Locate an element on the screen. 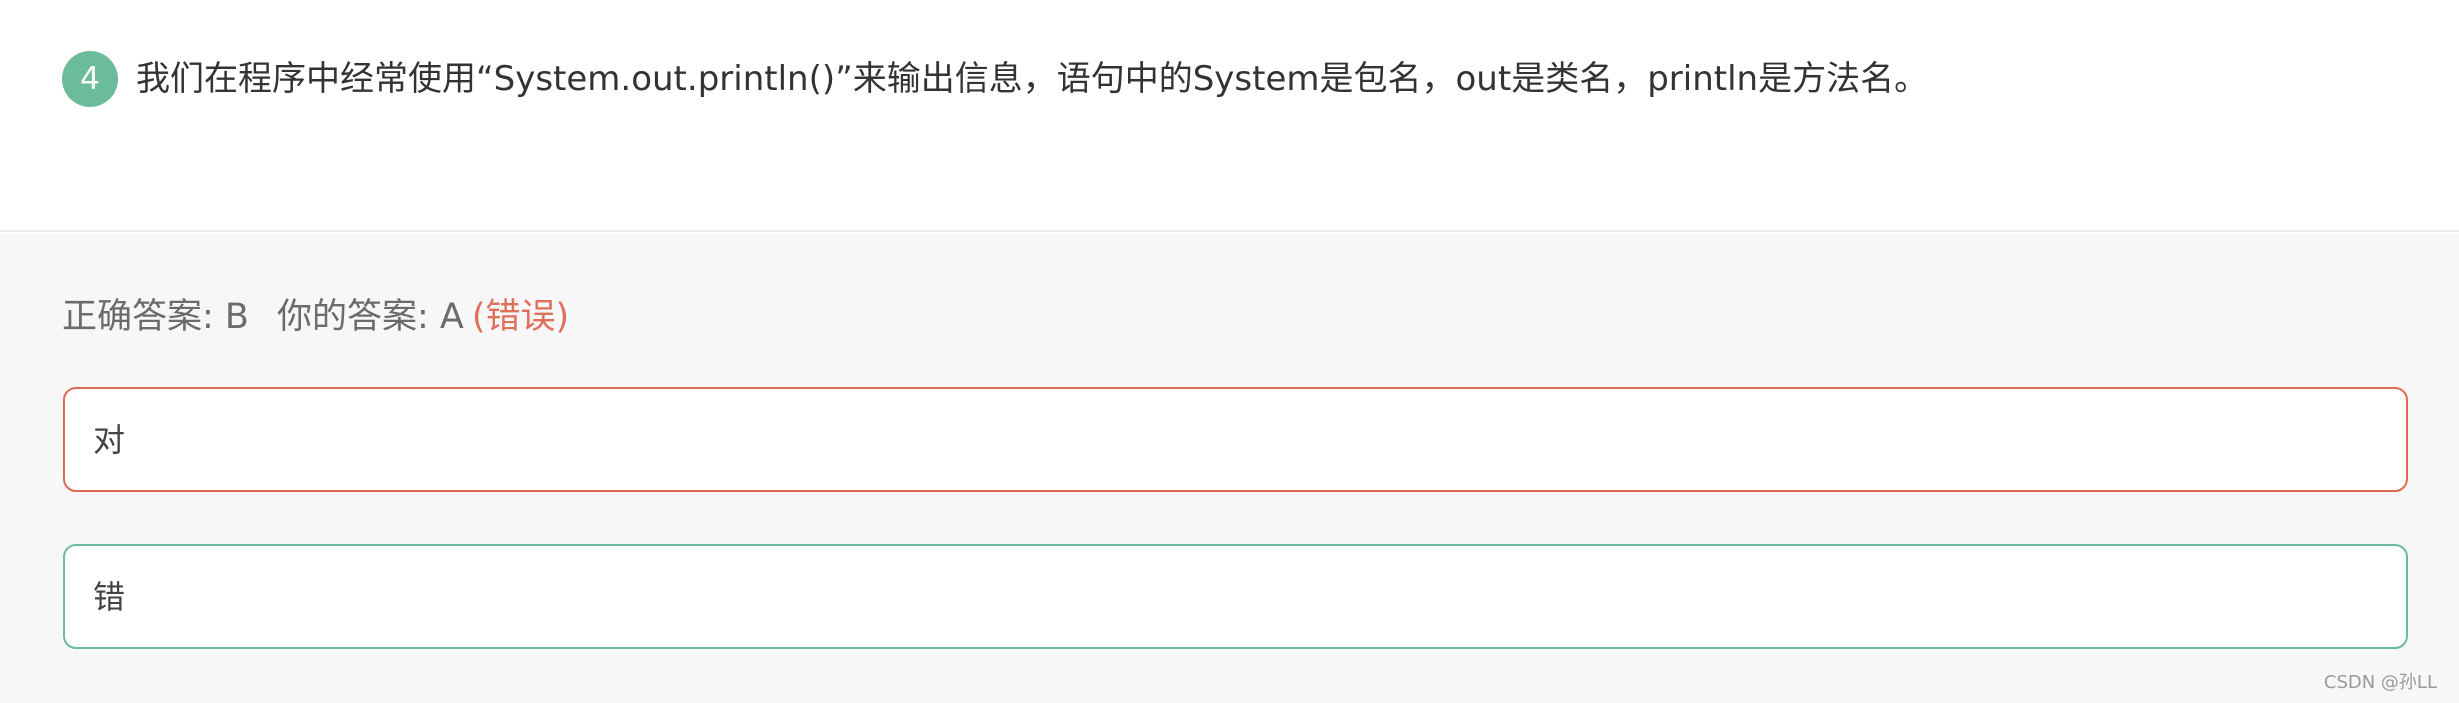 This screenshot has width=2459, height=703. your-answer-label: 你的答案: A is located at coordinates (370, 317).